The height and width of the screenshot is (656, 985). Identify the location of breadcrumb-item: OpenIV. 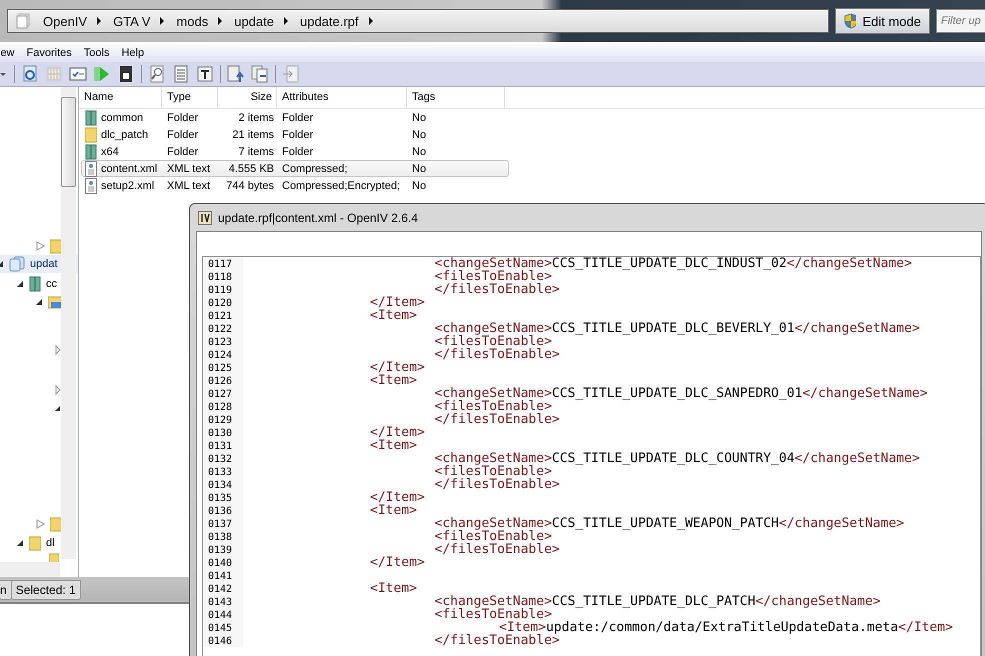
(65, 21).